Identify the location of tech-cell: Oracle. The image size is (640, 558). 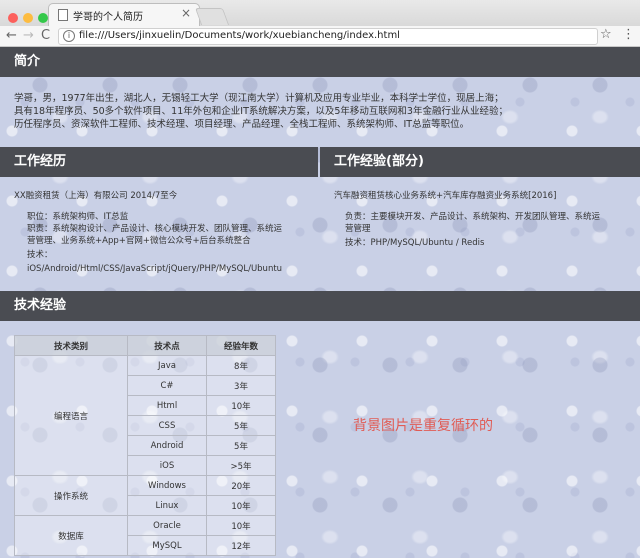
(167, 525).